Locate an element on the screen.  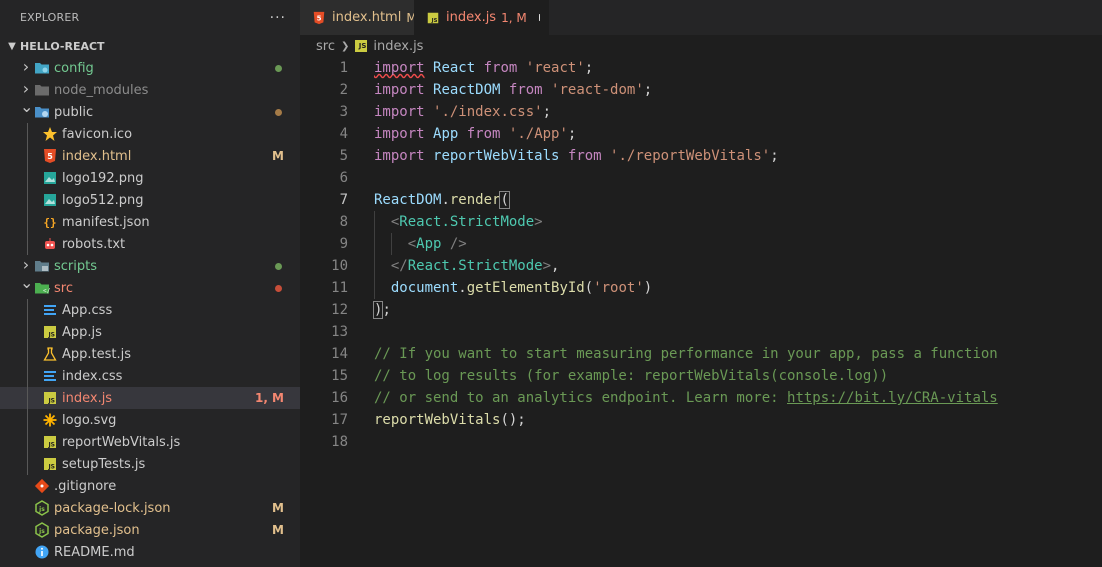
code-token: 'react-dom' is located at coordinates (597, 90).